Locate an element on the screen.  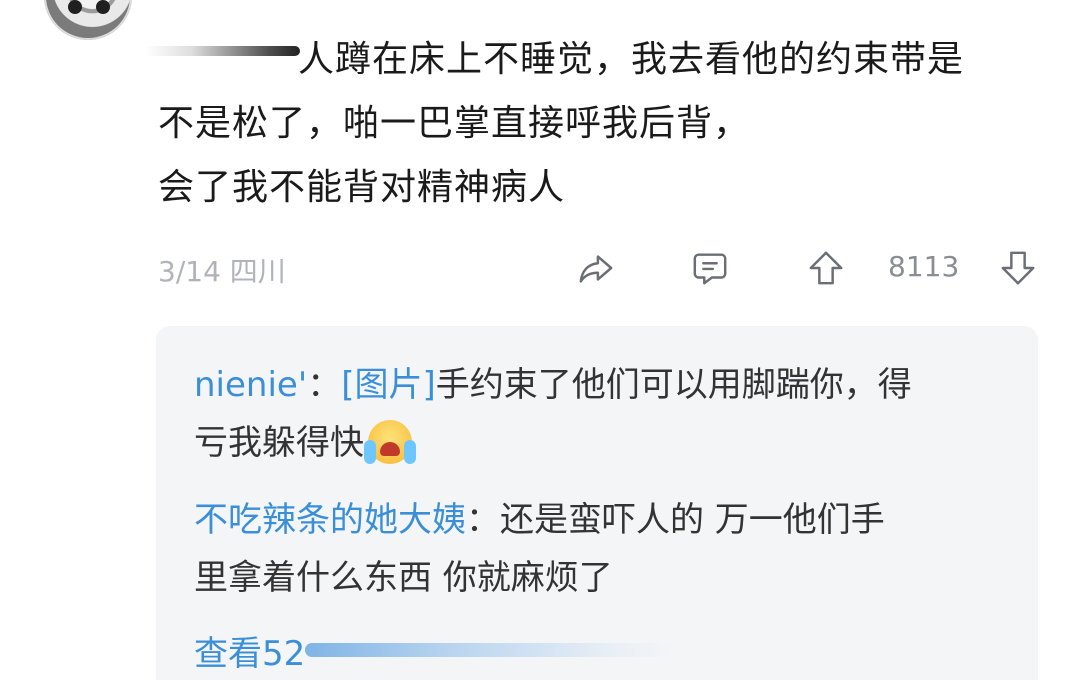
reply-item: 不吃辣条的她大姨：还是蛮吓人的 万一他们手 里拿着什么东西 你就麻烦了 is located at coordinates (604, 549).